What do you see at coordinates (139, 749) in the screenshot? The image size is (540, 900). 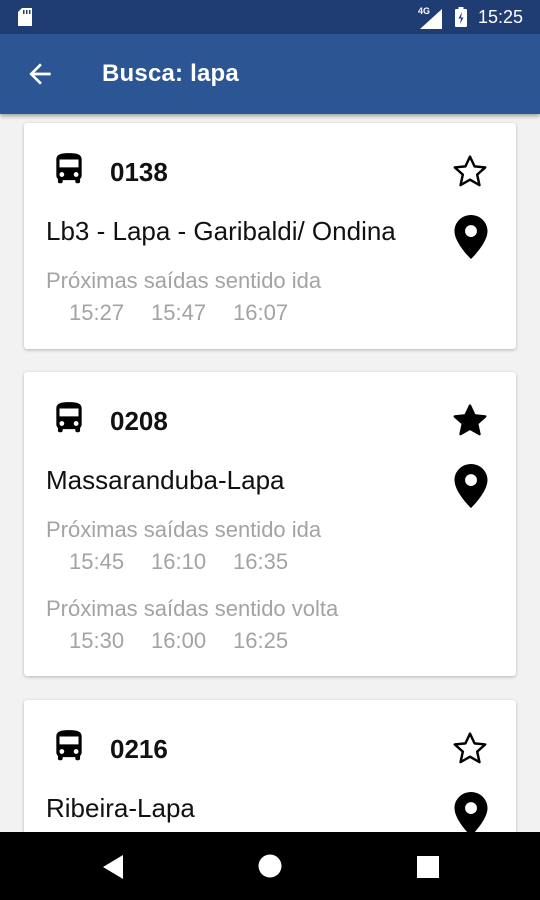 I see `route-number: 0216` at bounding box center [139, 749].